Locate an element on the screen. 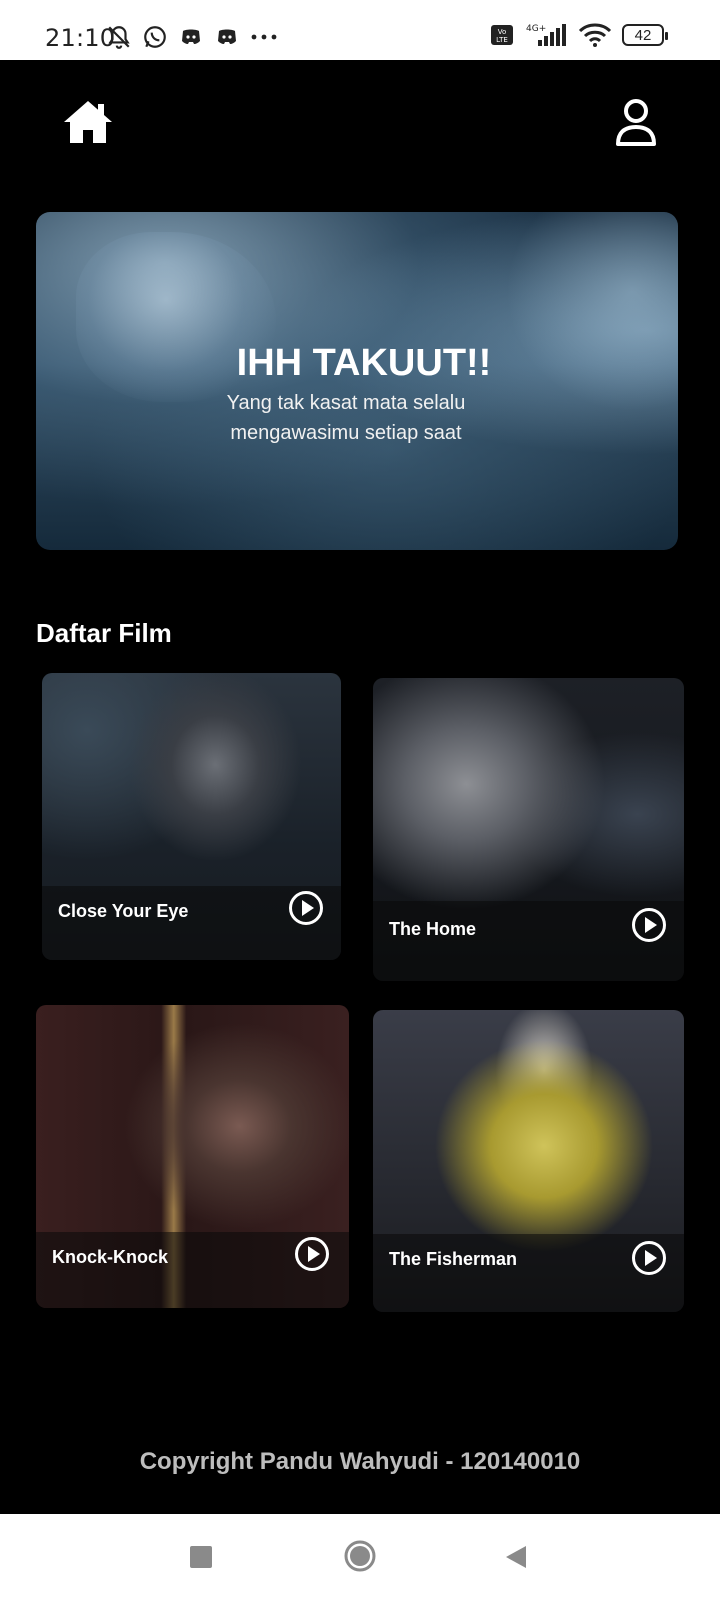 This screenshot has width=720, height=1600. movie-card: Knock-Knock is located at coordinates (192, 1156).